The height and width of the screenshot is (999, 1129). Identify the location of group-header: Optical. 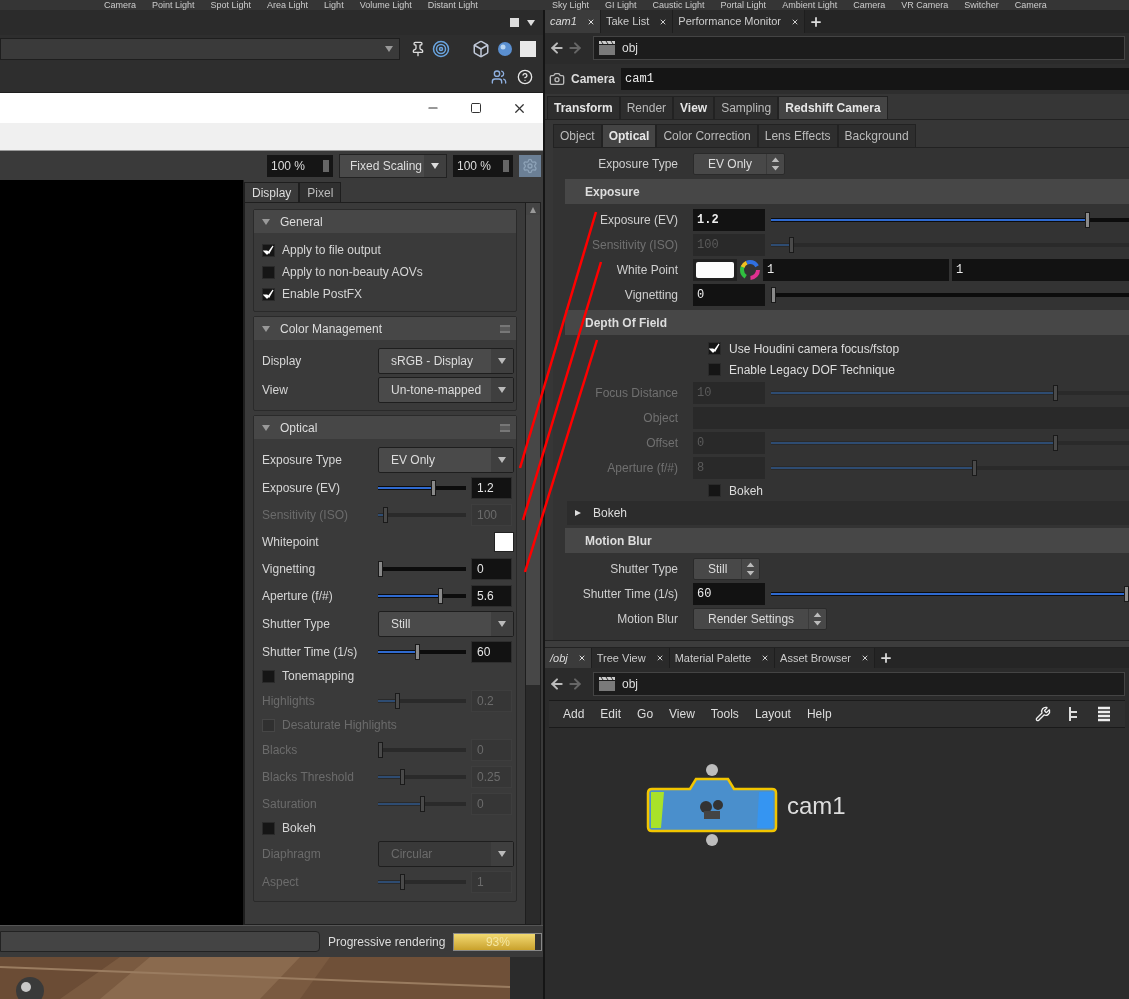
(385, 427).